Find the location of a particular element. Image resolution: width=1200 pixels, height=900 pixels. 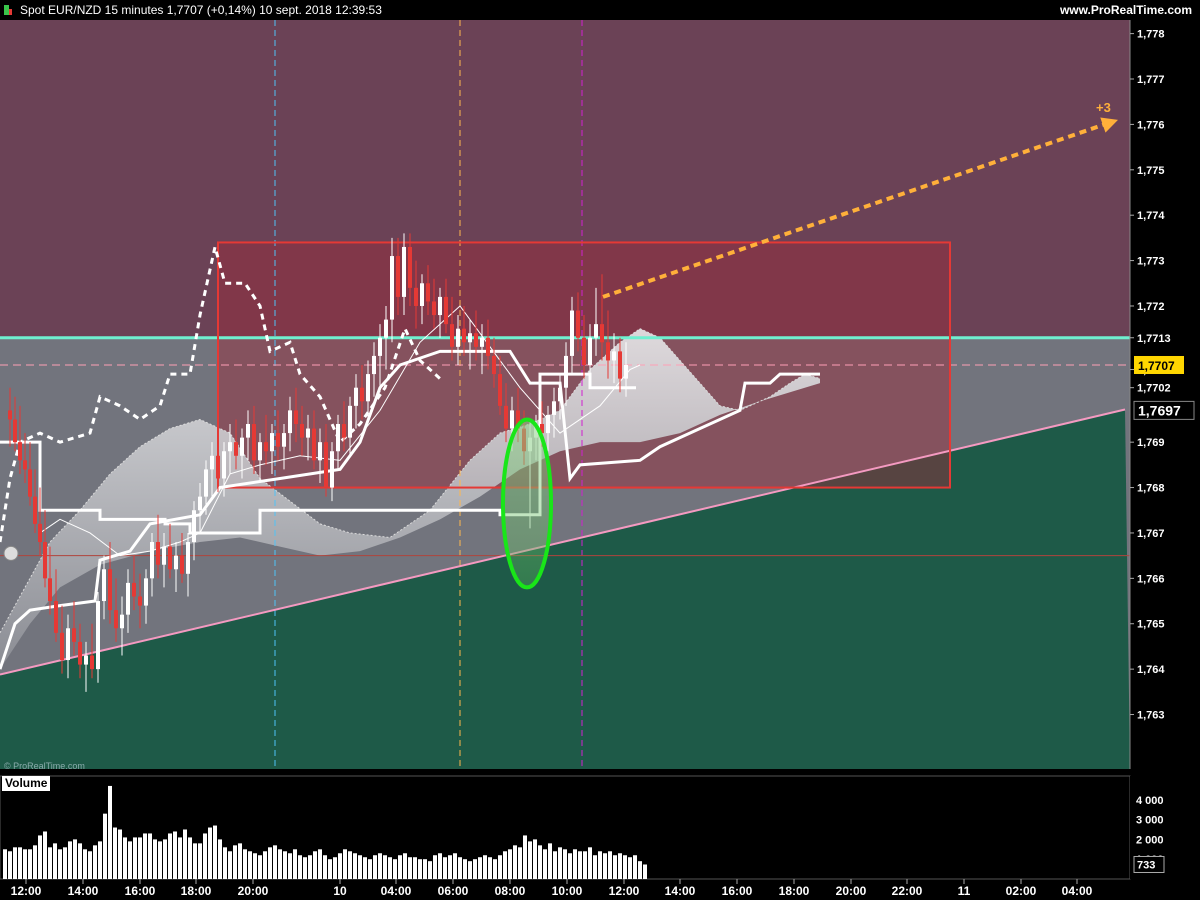

highlight-ellipse is located at coordinates (527, 503).